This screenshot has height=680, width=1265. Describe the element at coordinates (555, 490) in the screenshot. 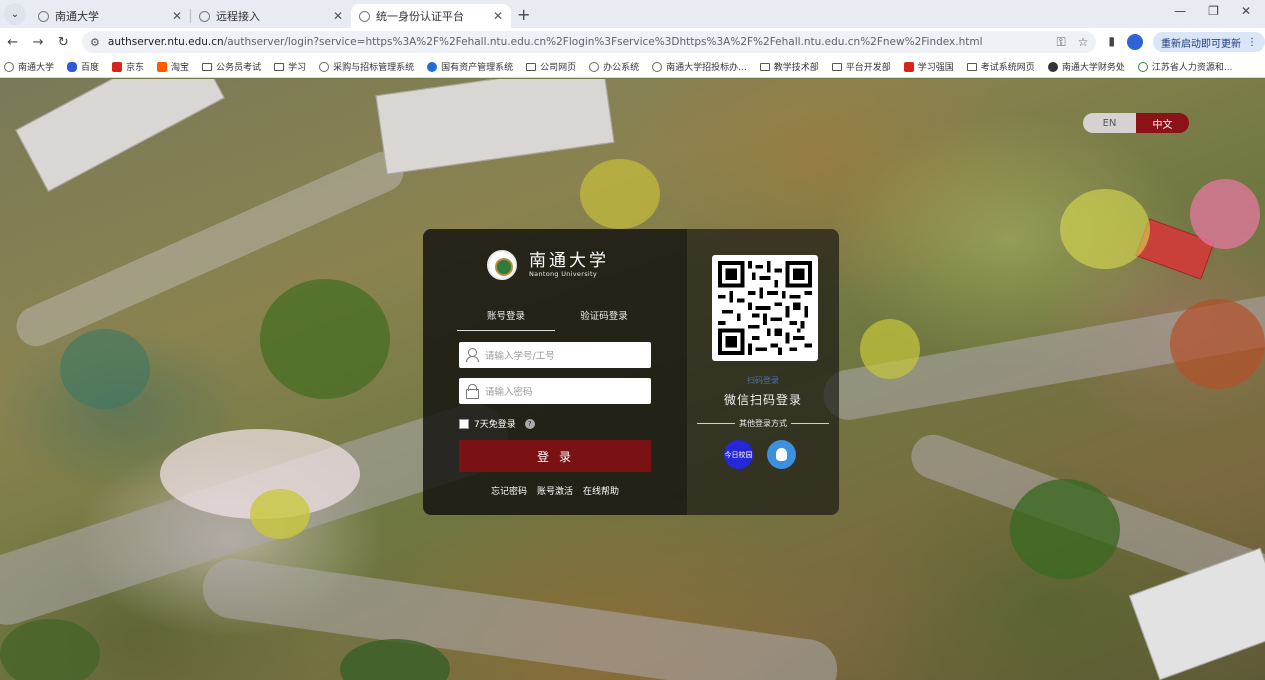

I see `activate-account-link: 账号激活` at that location.